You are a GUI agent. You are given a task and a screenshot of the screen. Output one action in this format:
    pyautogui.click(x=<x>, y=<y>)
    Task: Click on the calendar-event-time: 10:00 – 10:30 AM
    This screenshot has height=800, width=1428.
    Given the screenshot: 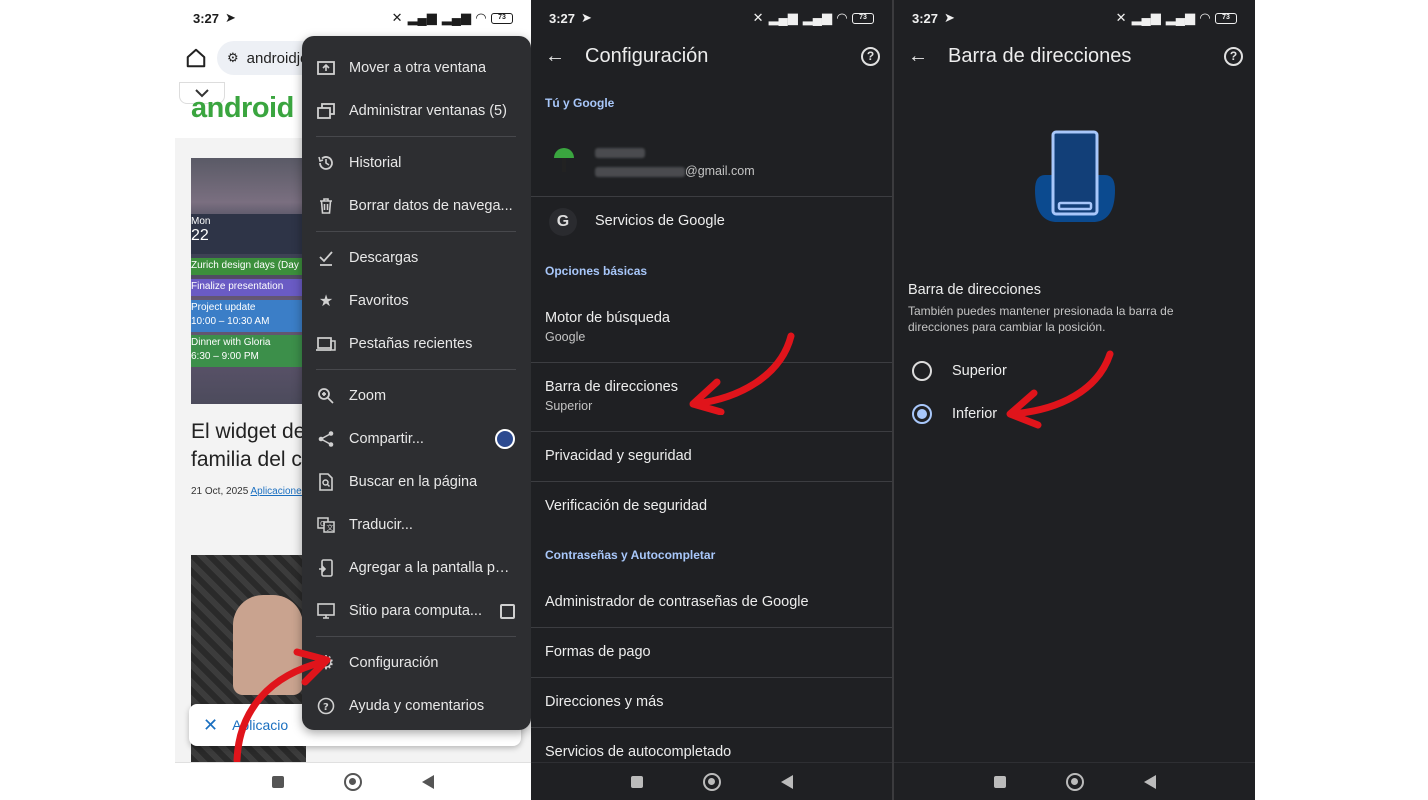 What is the action you would take?
    pyautogui.click(x=230, y=321)
    